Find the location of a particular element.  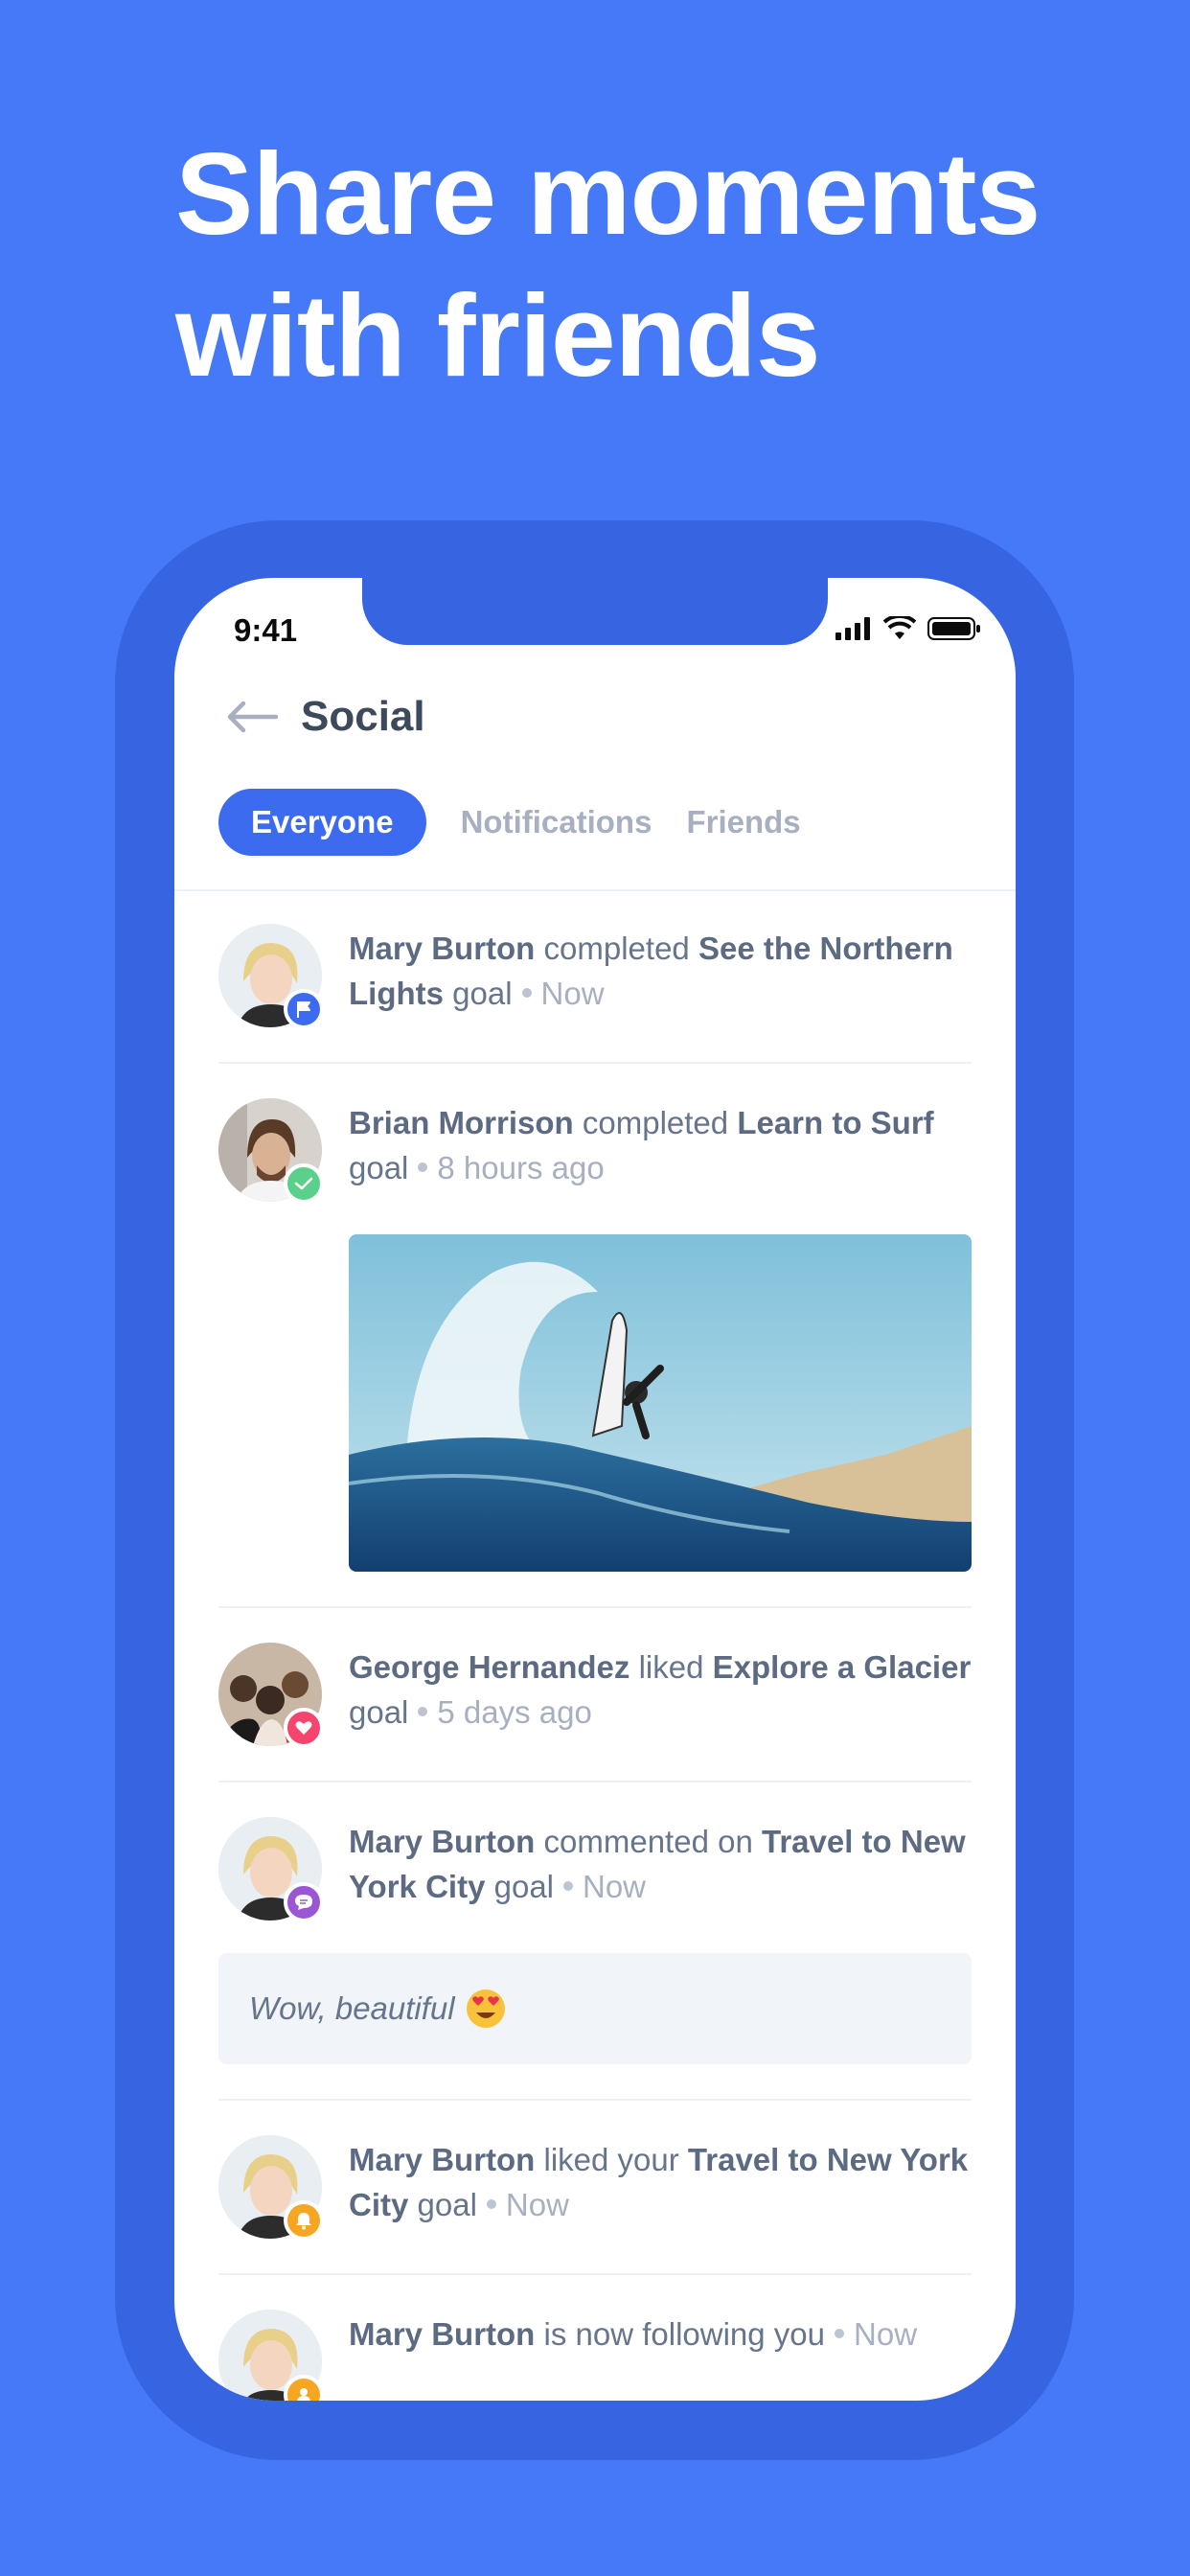

notch is located at coordinates (595, 611).